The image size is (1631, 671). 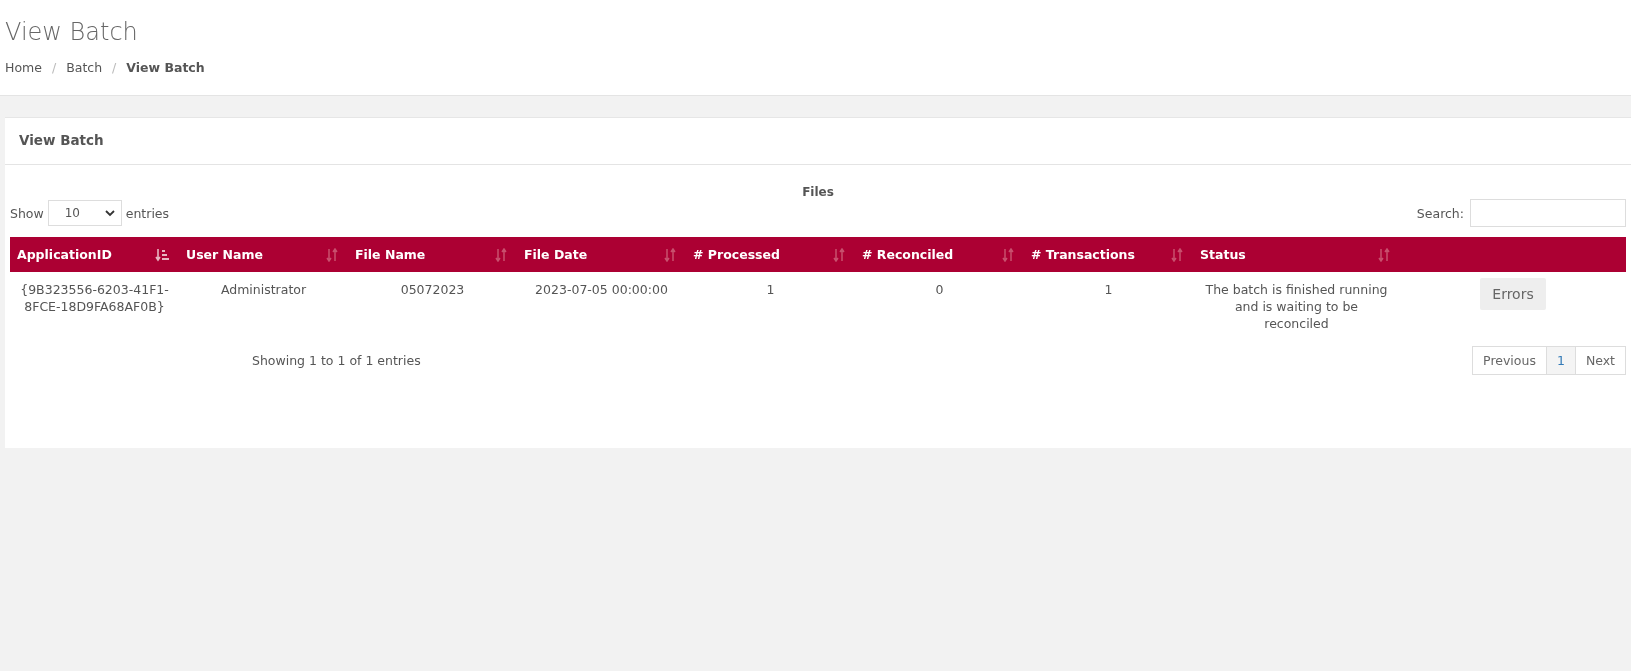 I want to click on table-caption: Files, so click(x=818, y=192).